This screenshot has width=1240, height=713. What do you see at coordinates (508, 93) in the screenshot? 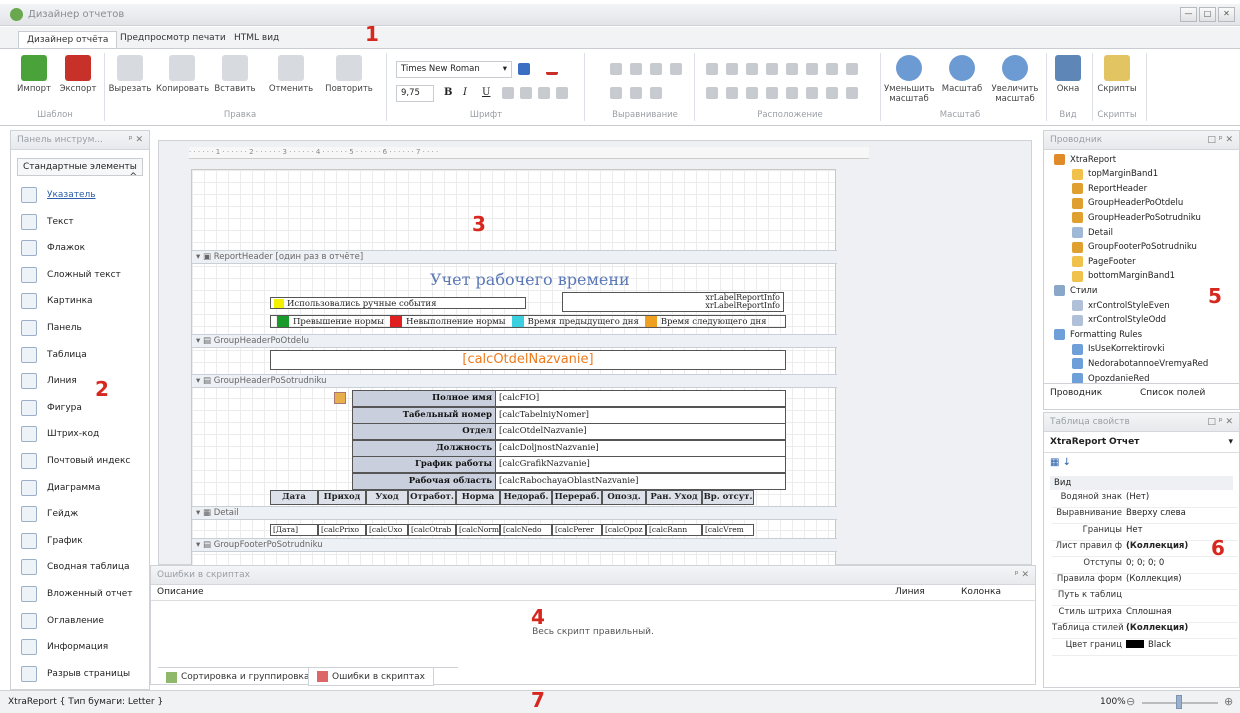
I see `align-left-icon` at bounding box center [508, 93].